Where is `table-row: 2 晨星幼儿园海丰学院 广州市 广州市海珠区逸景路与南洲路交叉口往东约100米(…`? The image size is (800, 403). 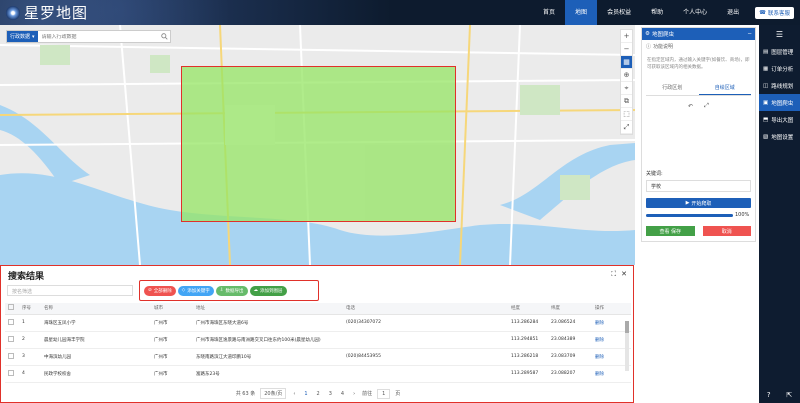 table-row: 2 晨星幼儿园海丰学院 广州市 广州市海珠区逸景路与南洲路交叉口往东约100米(… is located at coordinates (318, 340).